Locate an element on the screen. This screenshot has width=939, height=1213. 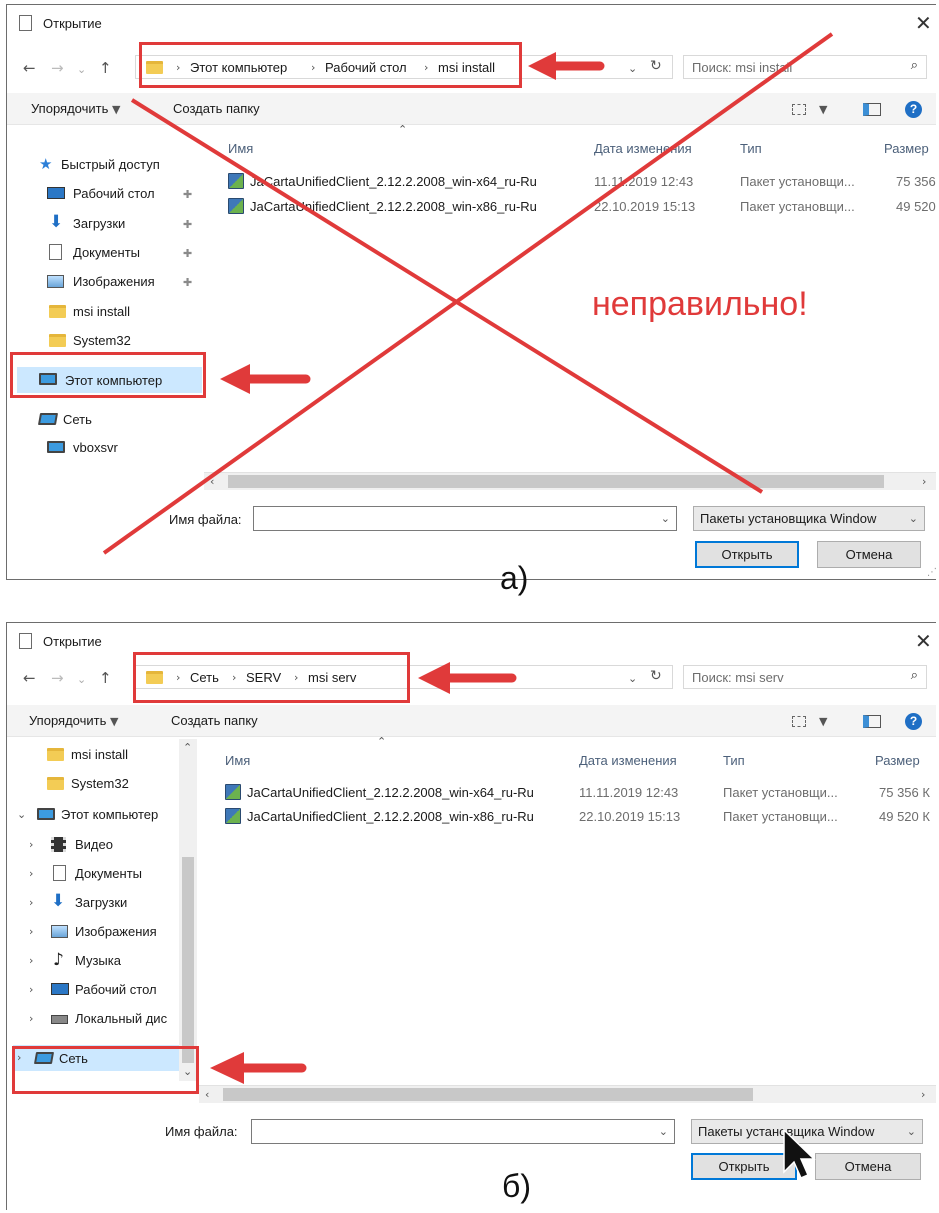
mouse-cursor-icon is located at coordinates (799, 1153).